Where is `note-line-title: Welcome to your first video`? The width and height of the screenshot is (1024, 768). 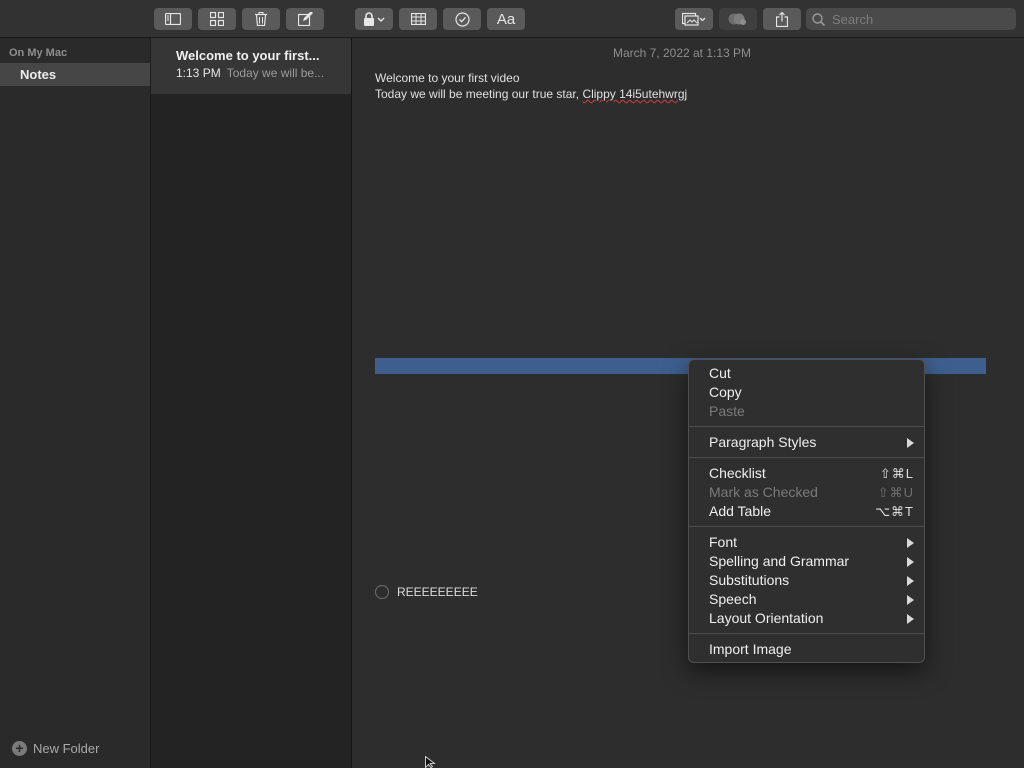 note-line-title: Welcome to your first video is located at coordinates (447, 78).